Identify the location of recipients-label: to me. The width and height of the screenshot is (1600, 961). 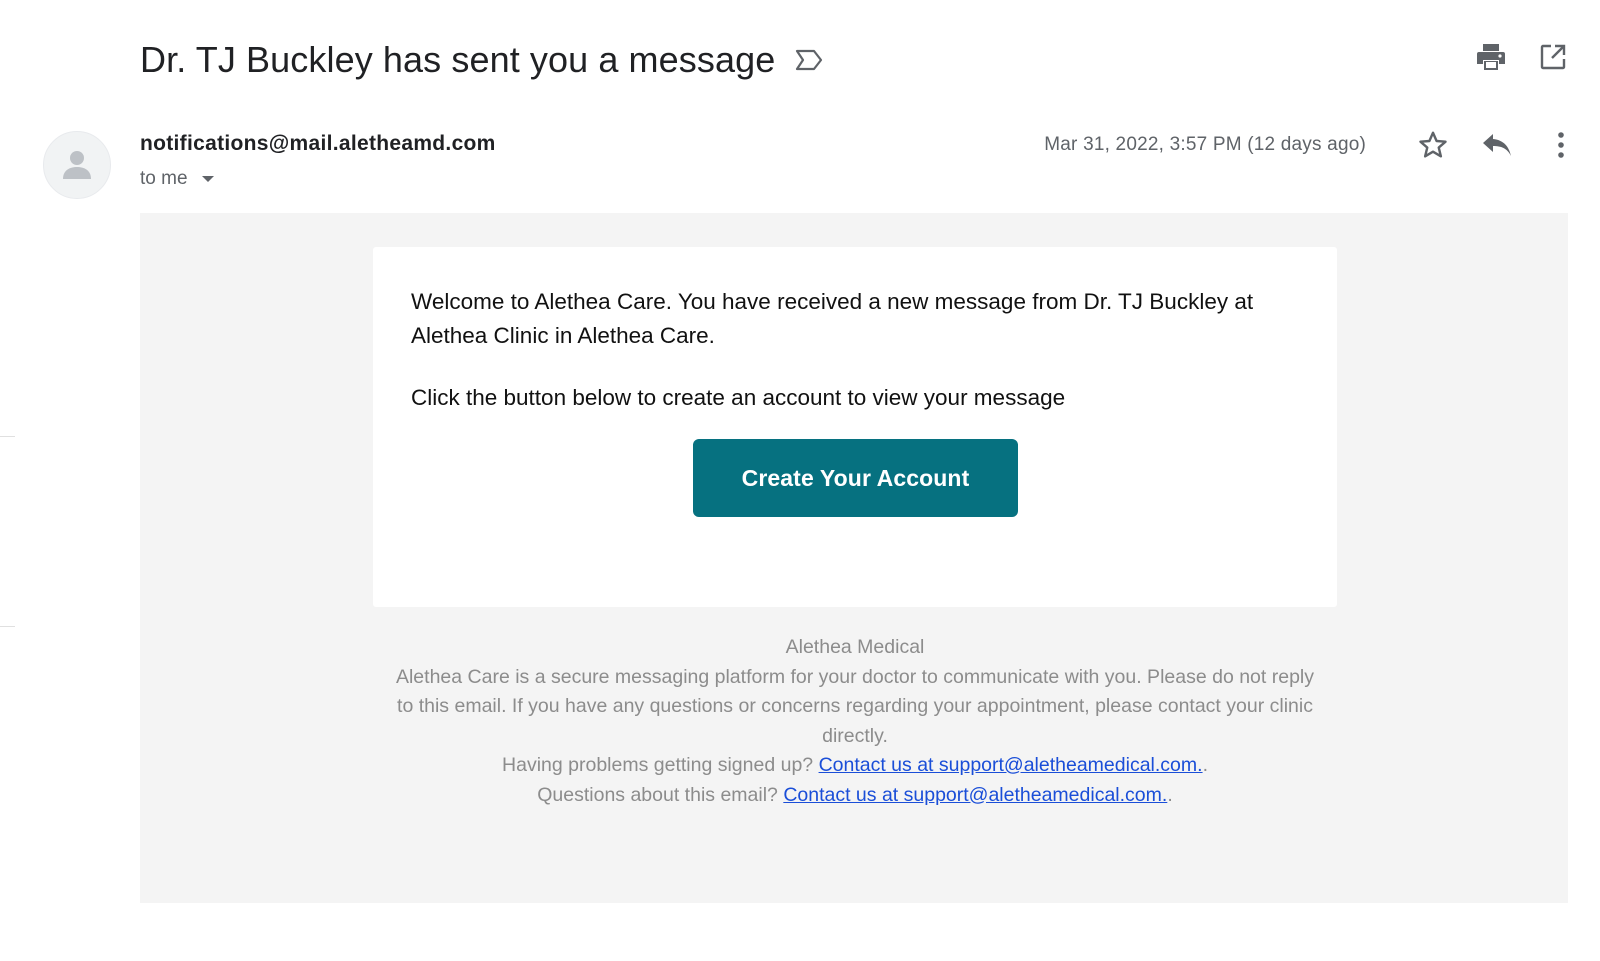
(164, 178).